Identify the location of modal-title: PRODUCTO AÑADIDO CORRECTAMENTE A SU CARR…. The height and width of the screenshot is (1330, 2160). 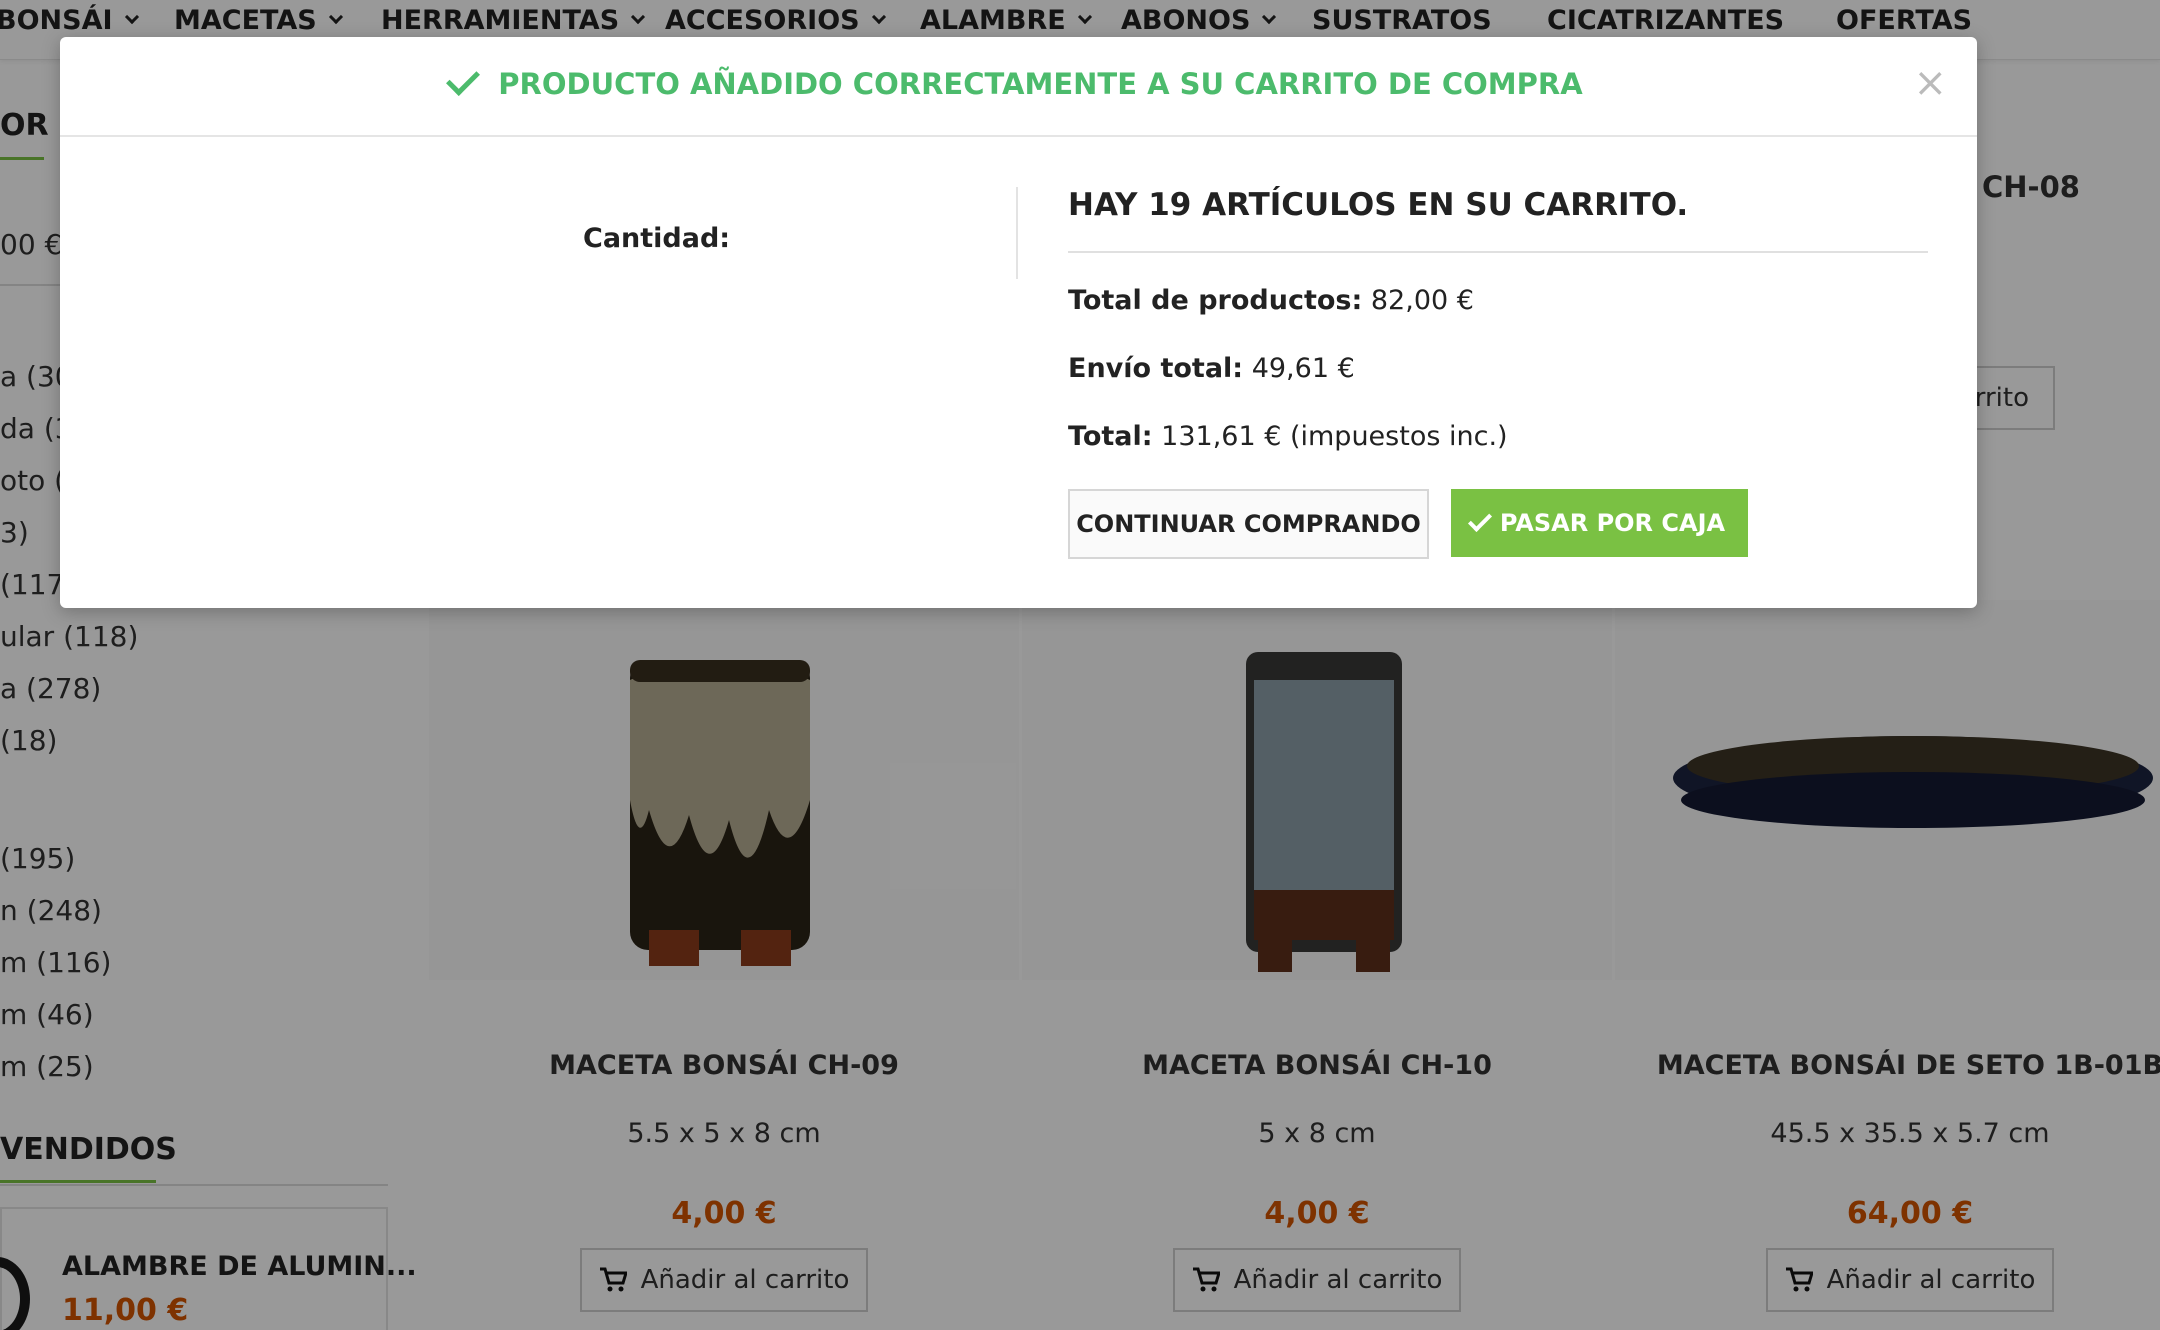
(1018, 81).